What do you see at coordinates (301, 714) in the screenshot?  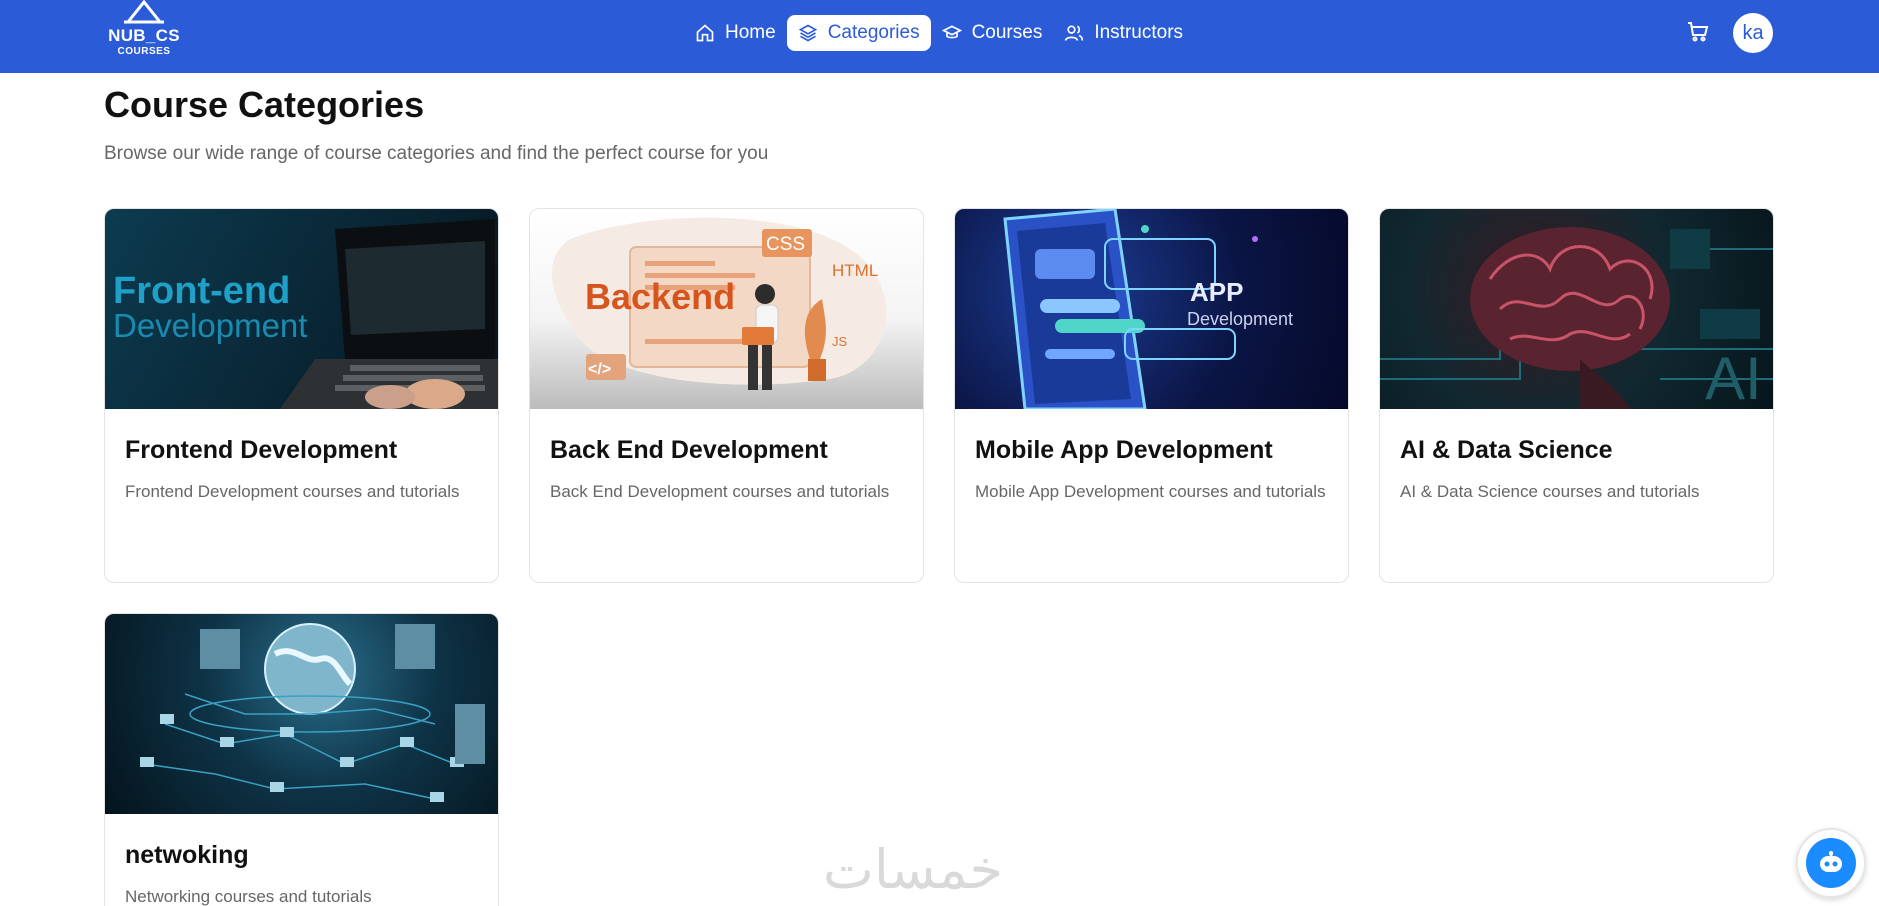 I see `category-image-networking` at bounding box center [301, 714].